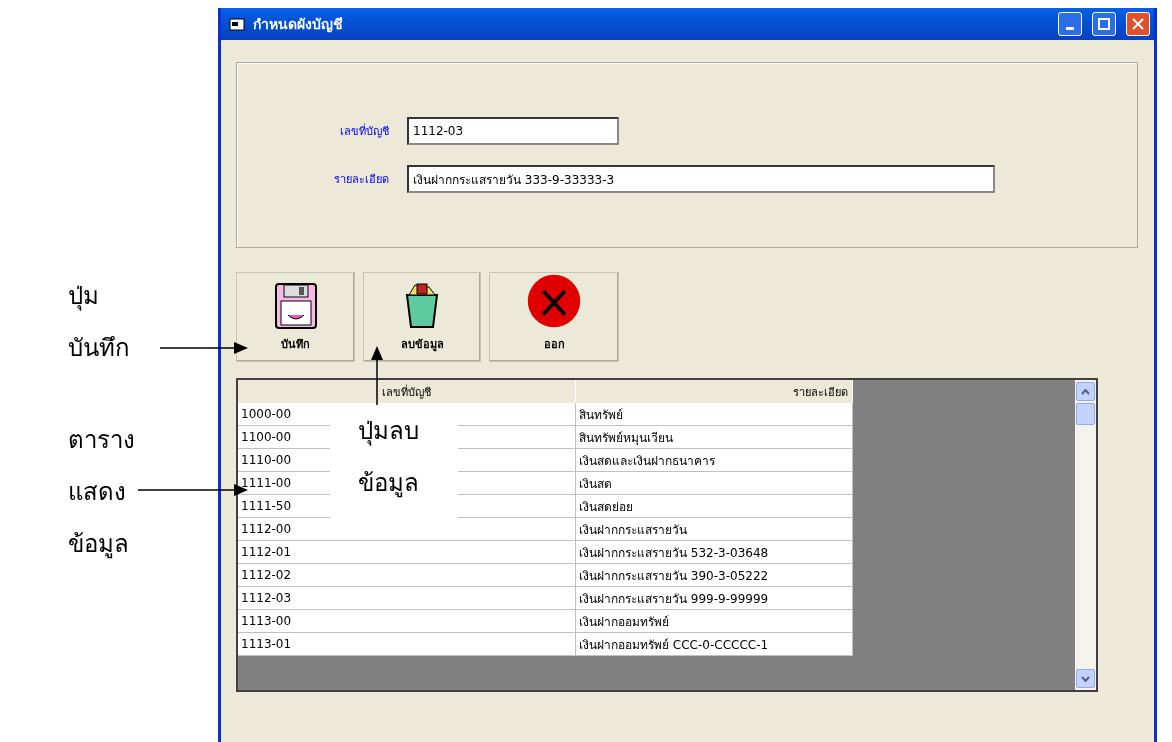  What do you see at coordinates (1070, 28) in the screenshot?
I see `minimize-icon` at bounding box center [1070, 28].